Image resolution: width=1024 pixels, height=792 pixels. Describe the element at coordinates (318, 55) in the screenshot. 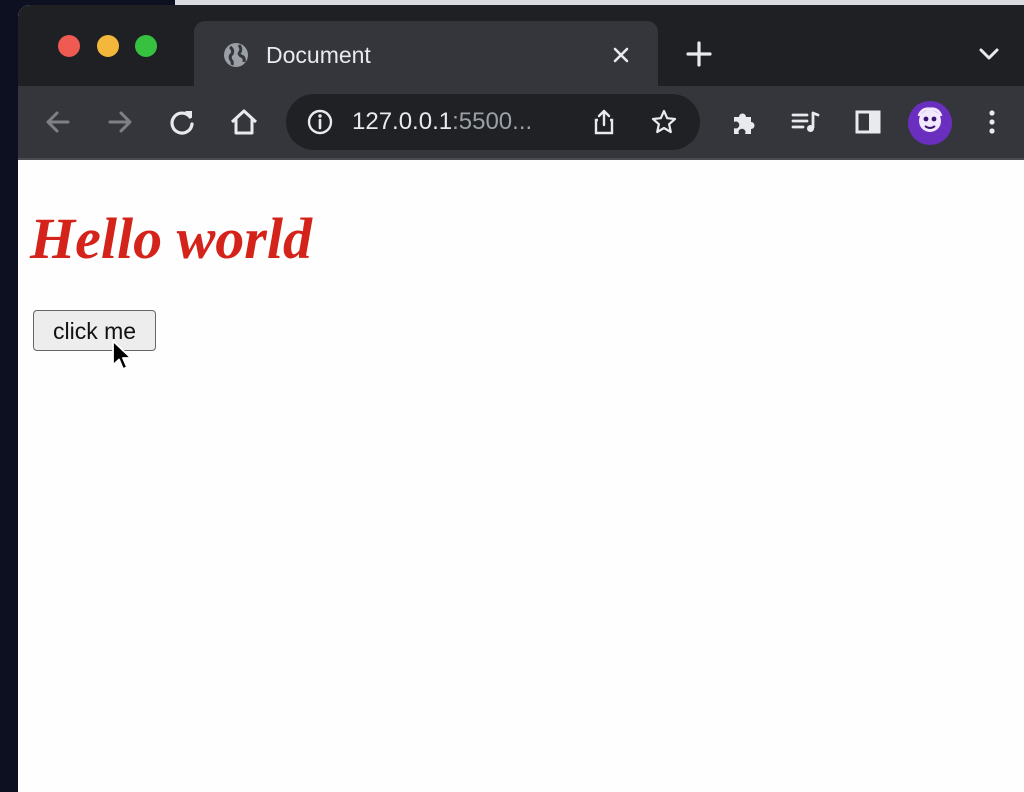

I see `tab-title: Document` at that location.